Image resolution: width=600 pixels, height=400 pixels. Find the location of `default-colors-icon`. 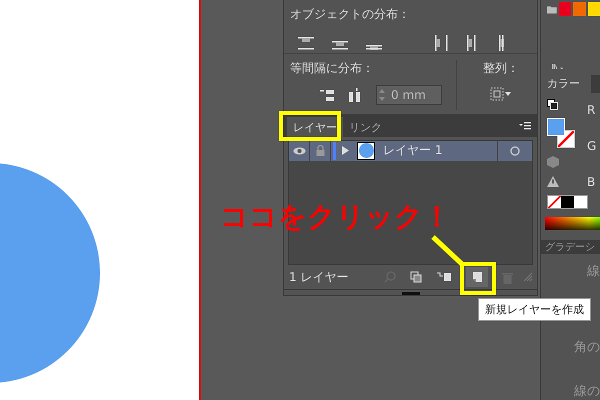

default-colors-icon is located at coordinates (552, 104).